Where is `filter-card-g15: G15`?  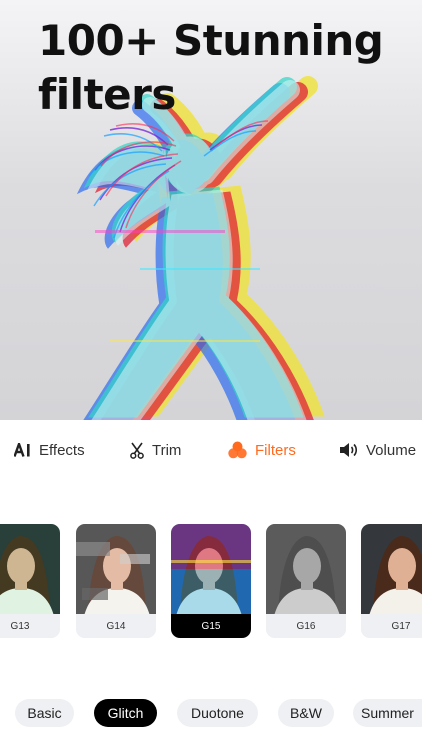
filter-card-g15: G15 is located at coordinates (211, 581).